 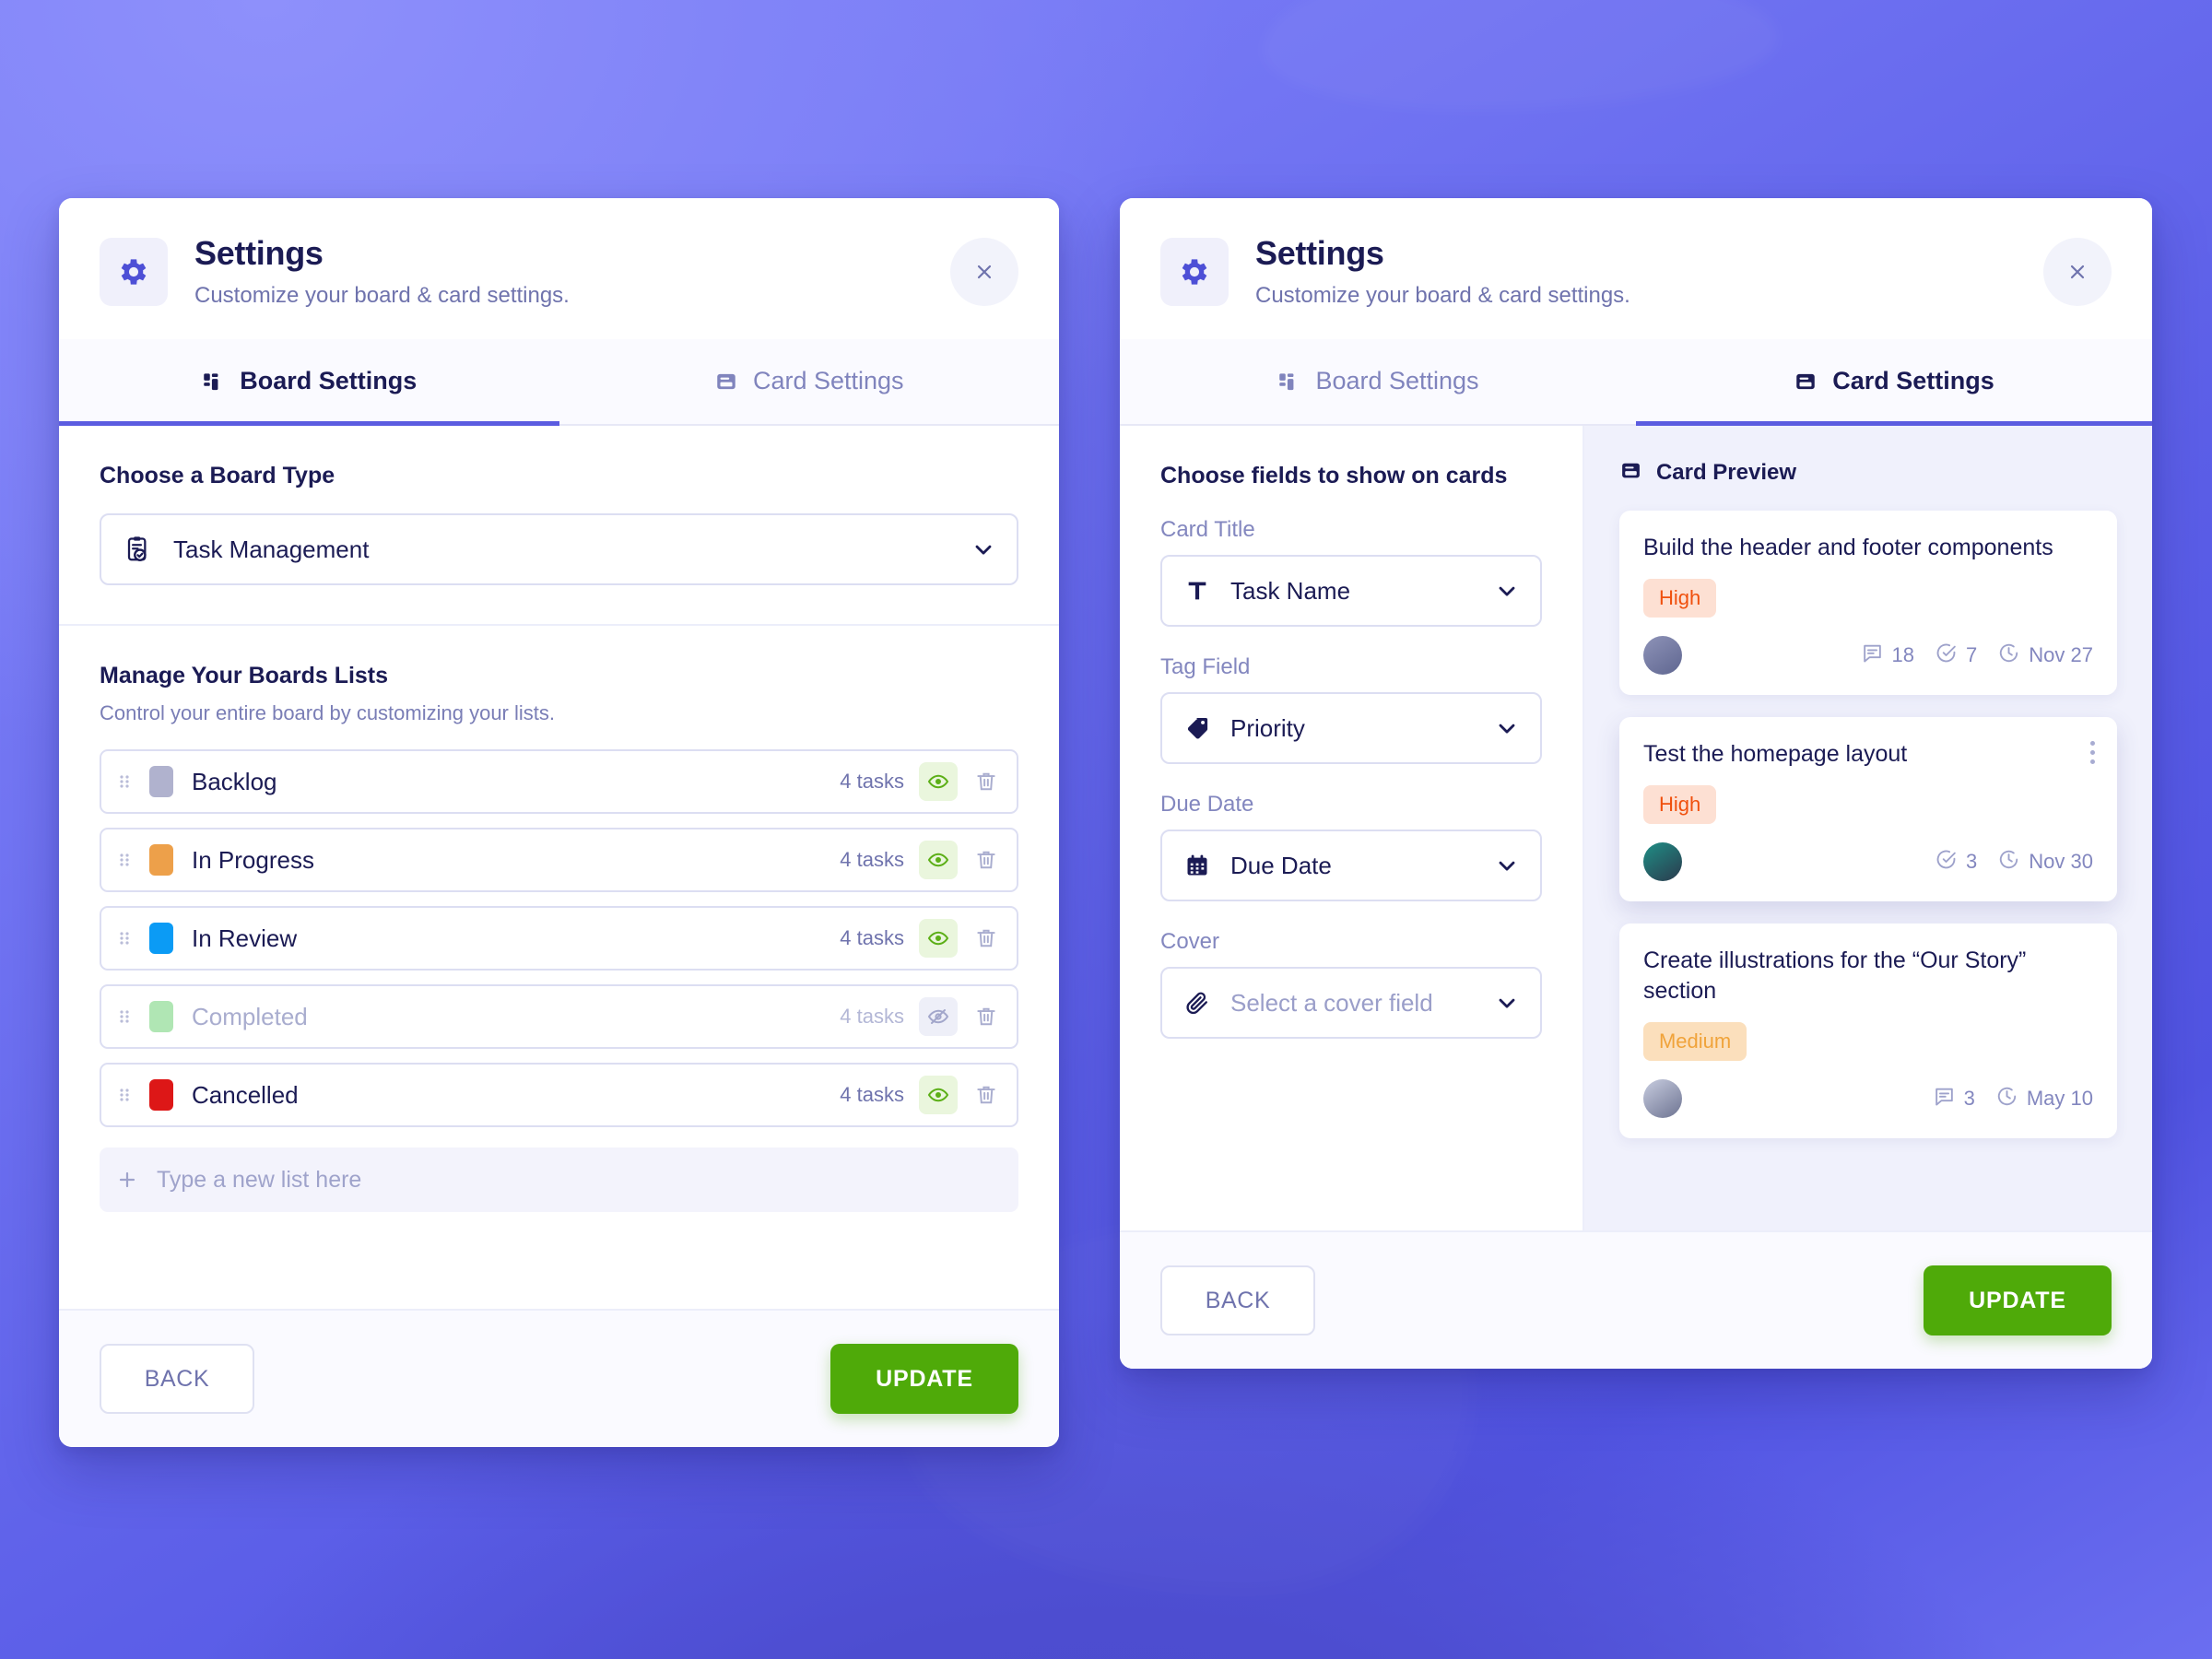 What do you see at coordinates (234, 781) in the screenshot?
I see `list-name: Backlog` at bounding box center [234, 781].